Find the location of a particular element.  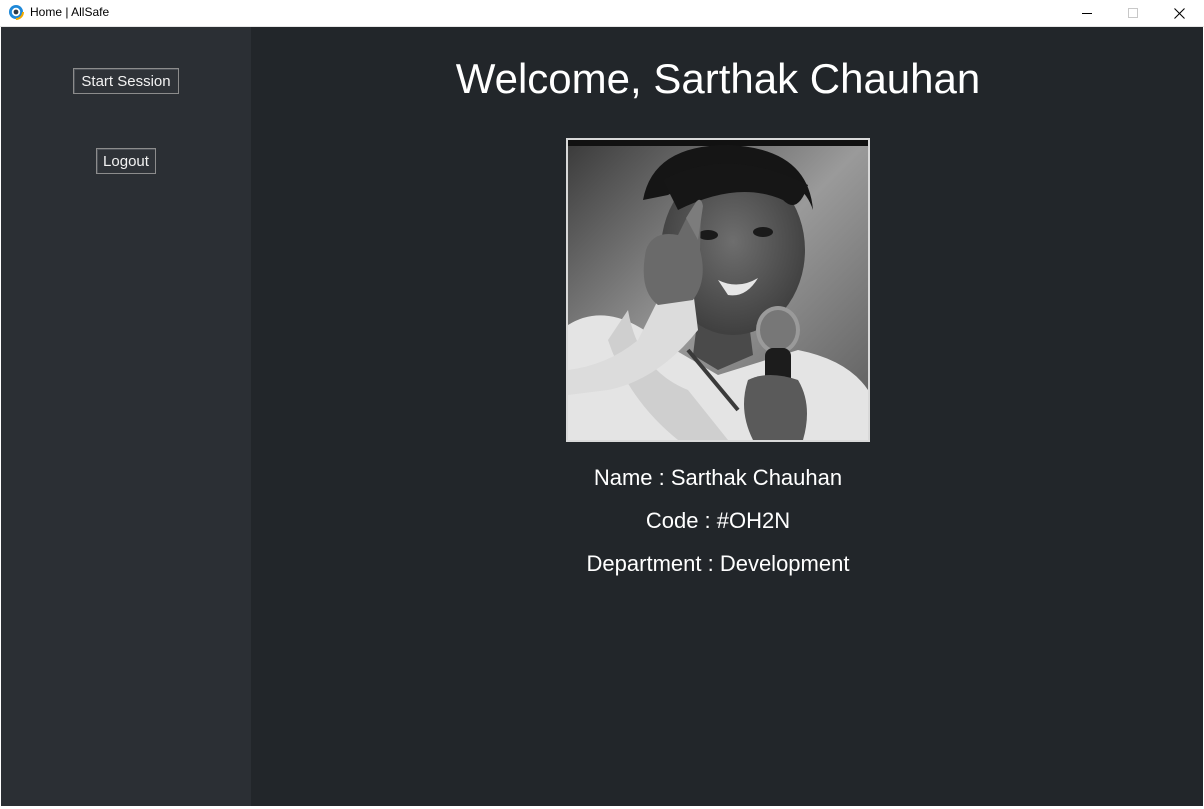

maximize-button is located at coordinates (1133, 13).